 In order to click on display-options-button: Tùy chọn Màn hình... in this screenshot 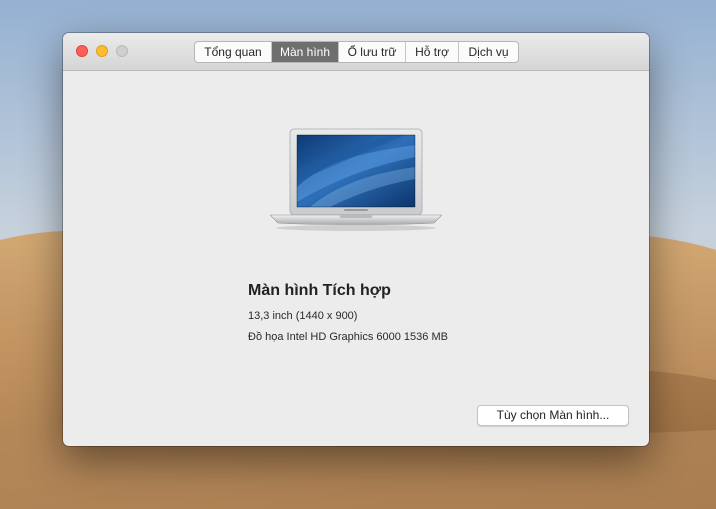, I will do `click(553, 415)`.